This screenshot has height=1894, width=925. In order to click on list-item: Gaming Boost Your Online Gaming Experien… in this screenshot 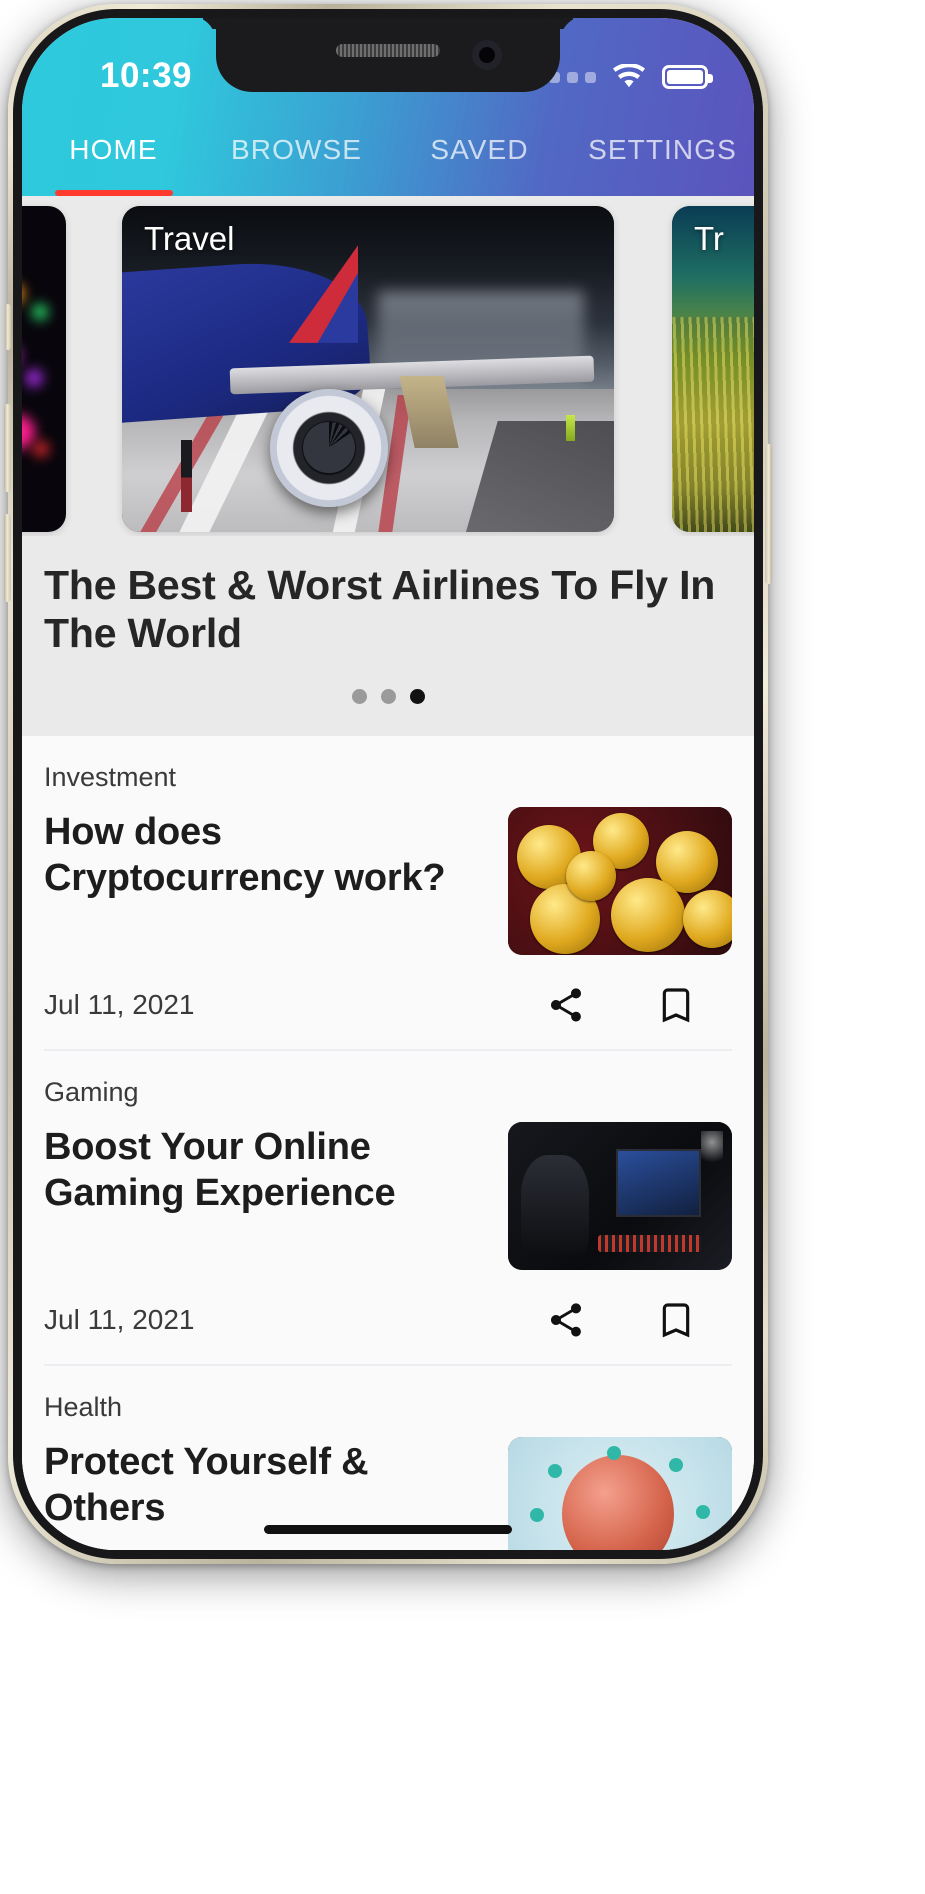, I will do `click(388, 1209)`.